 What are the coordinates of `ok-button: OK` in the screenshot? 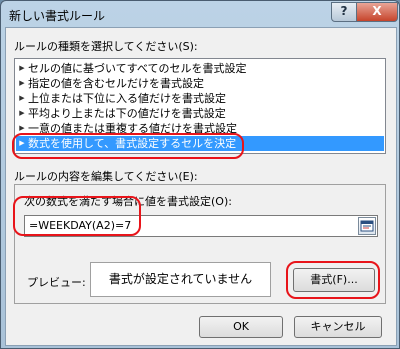 It's located at (241, 327).